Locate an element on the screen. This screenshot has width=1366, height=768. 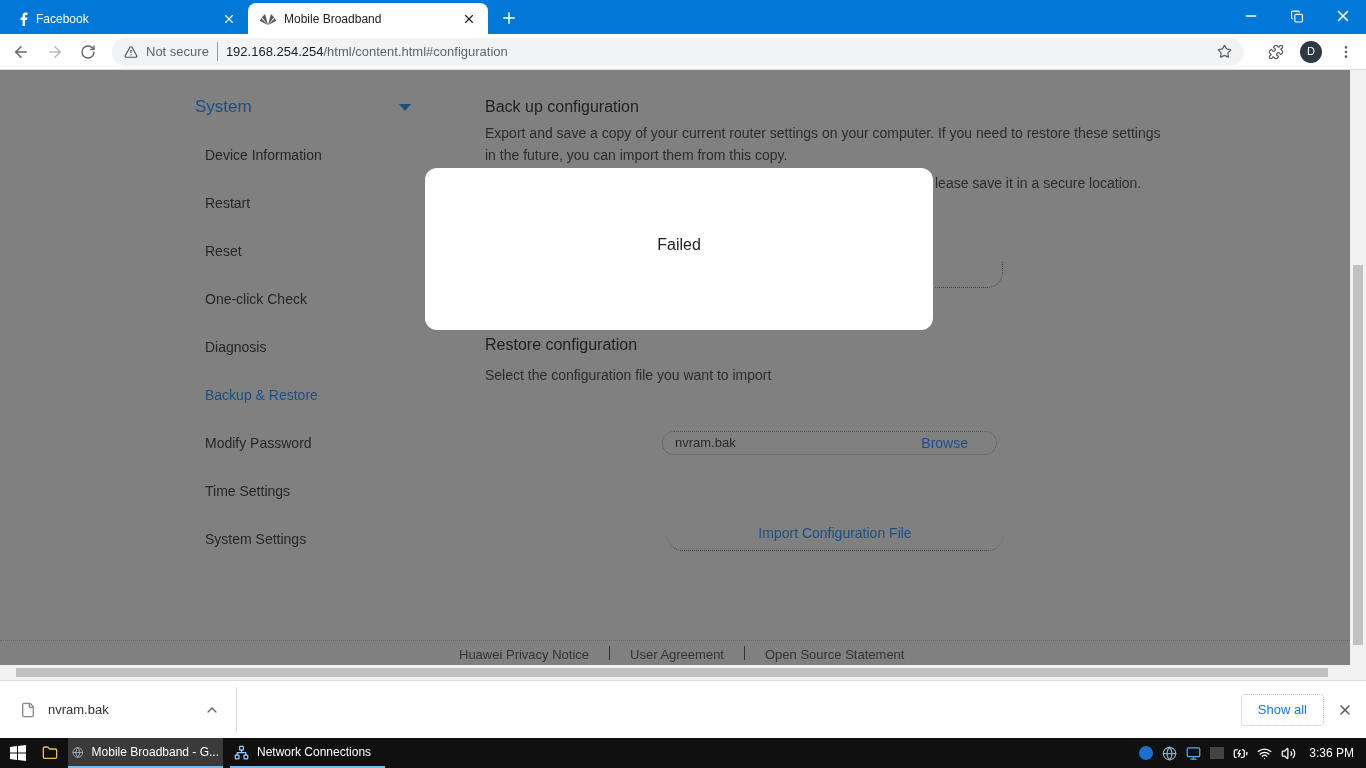
clock: 3:36 PM is located at coordinates (1331, 753).